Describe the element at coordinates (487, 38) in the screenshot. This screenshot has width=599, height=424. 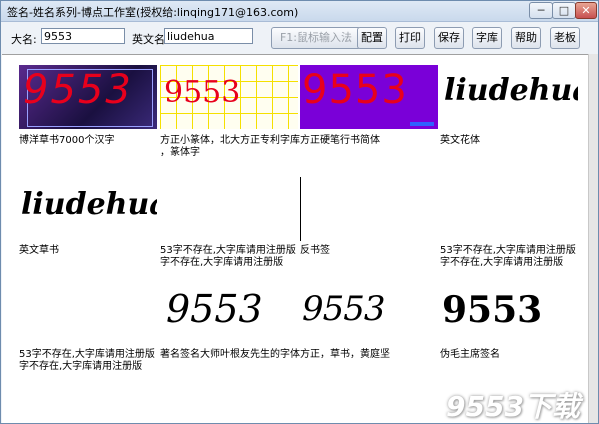
I see `font-lib-button: 字库` at that location.